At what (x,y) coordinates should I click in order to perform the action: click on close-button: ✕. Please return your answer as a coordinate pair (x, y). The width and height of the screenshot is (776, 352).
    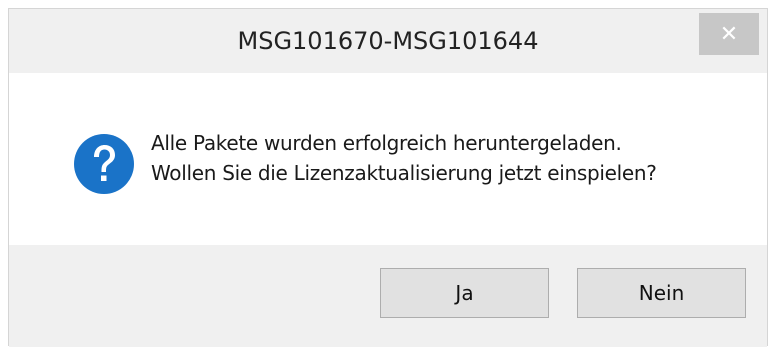
    Looking at the image, I should click on (729, 34).